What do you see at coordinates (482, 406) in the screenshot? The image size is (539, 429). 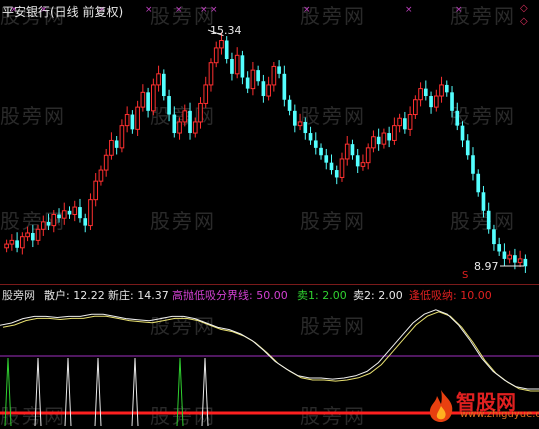 I see `site-logo: 智股网 www.zhiguyue.com` at bounding box center [482, 406].